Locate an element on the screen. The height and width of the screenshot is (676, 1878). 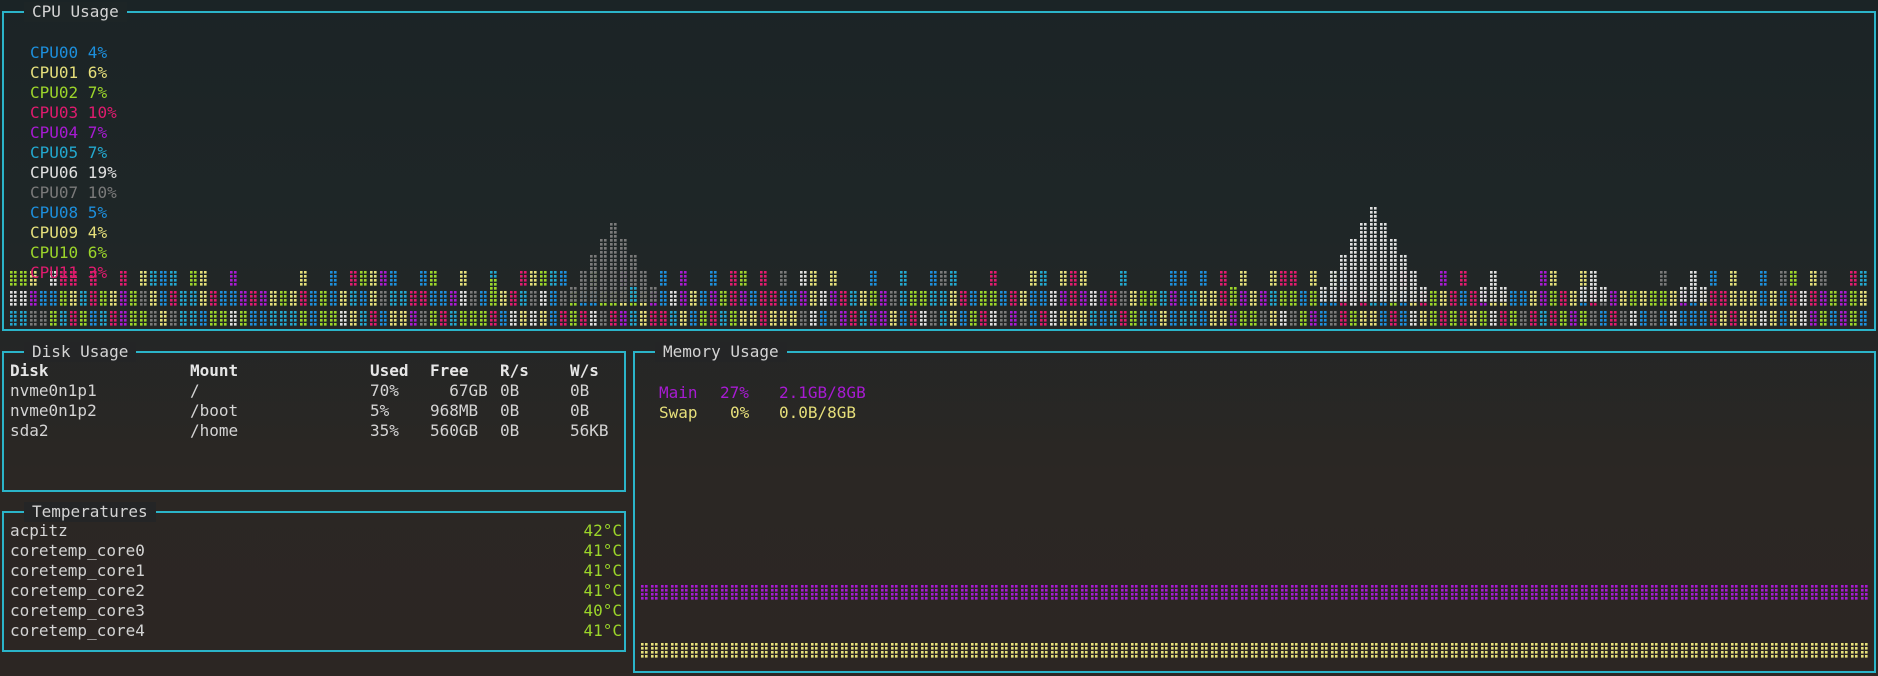
cpu-label: CPU06 is located at coordinates (54, 172).